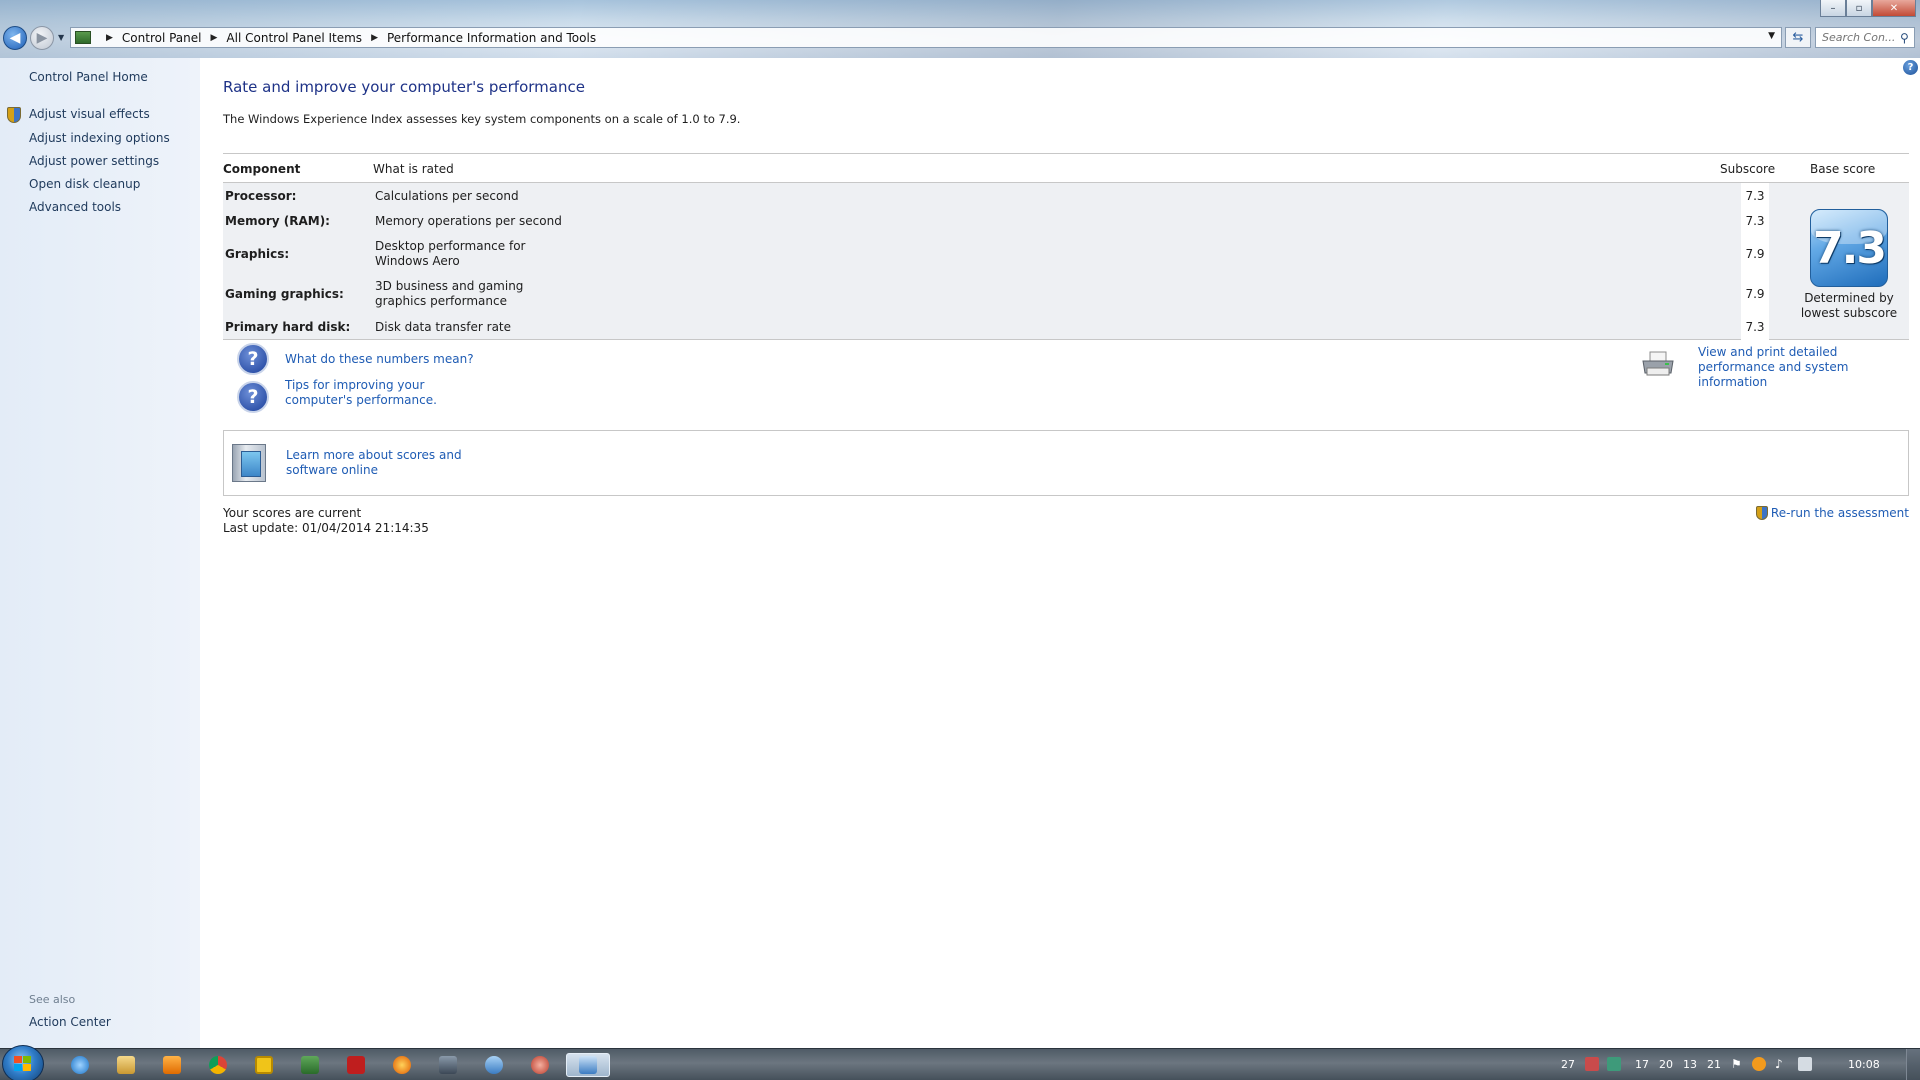 The height and width of the screenshot is (1080, 1920). Describe the element at coordinates (89, 114) in the screenshot. I see `adjust-visual-effects-link: Adjust visual effects` at that location.